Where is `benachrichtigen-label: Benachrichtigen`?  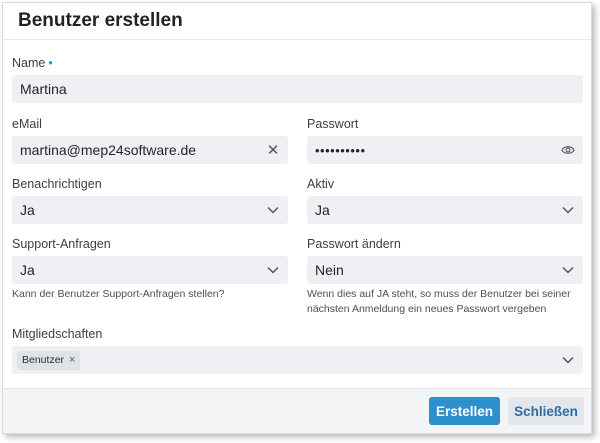 benachrichtigen-label: Benachrichtigen is located at coordinates (57, 184).